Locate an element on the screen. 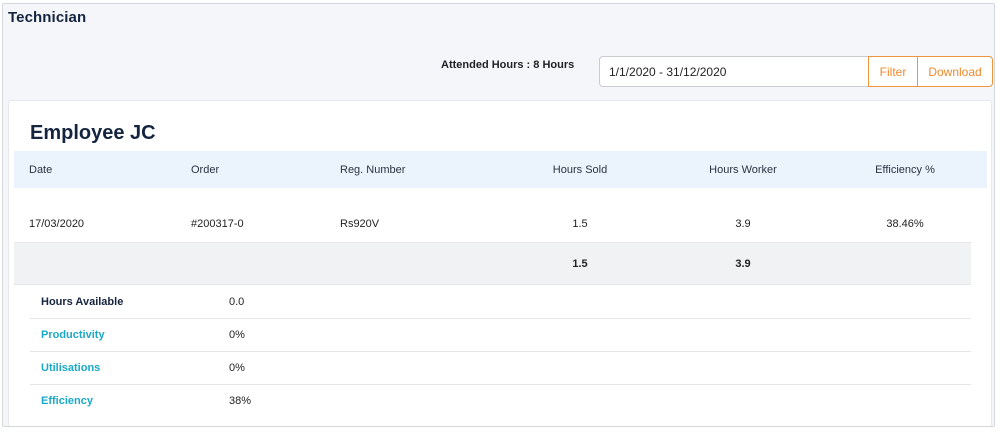  metric-productivity: Productivity 0% is located at coordinates (500, 335).